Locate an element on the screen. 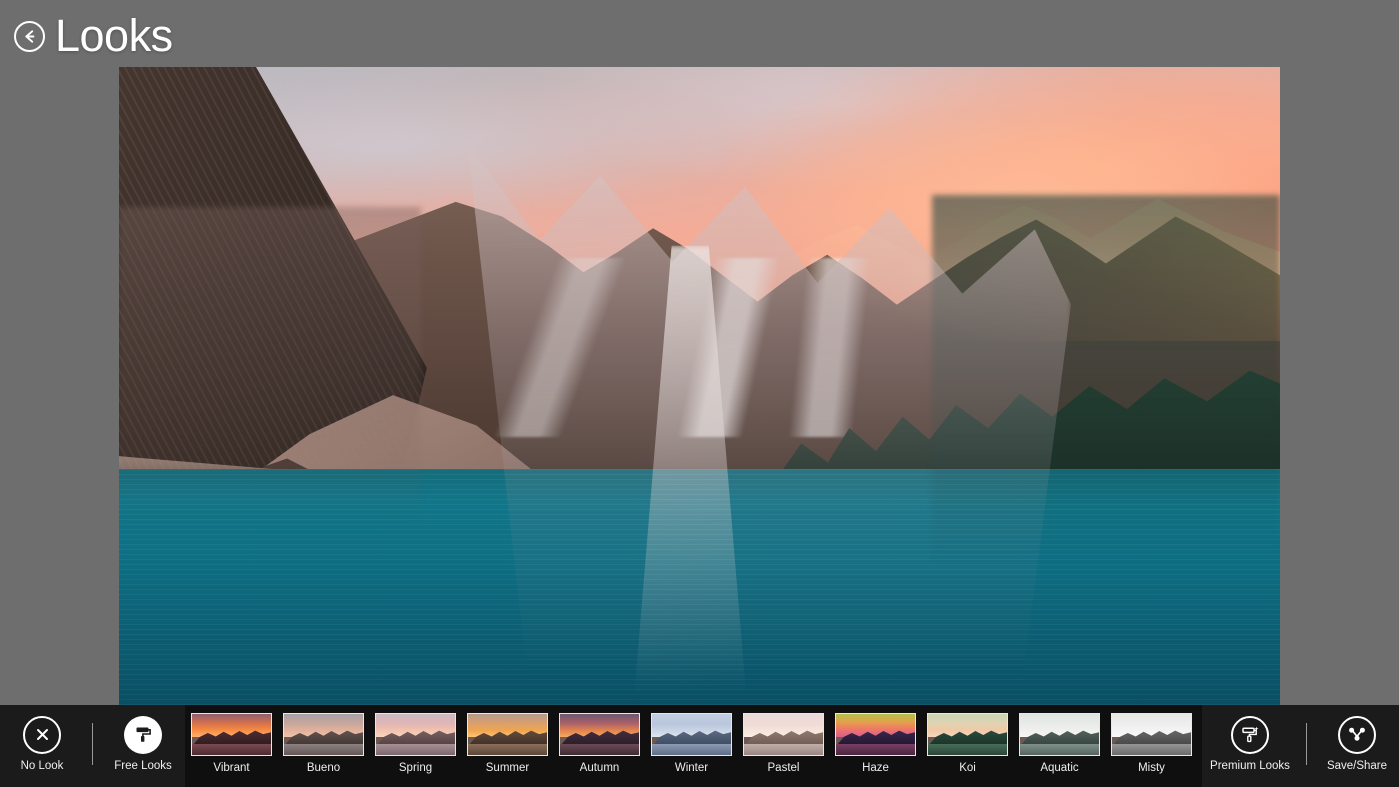  look-thumbnail: Koi is located at coordinates (967, 743).